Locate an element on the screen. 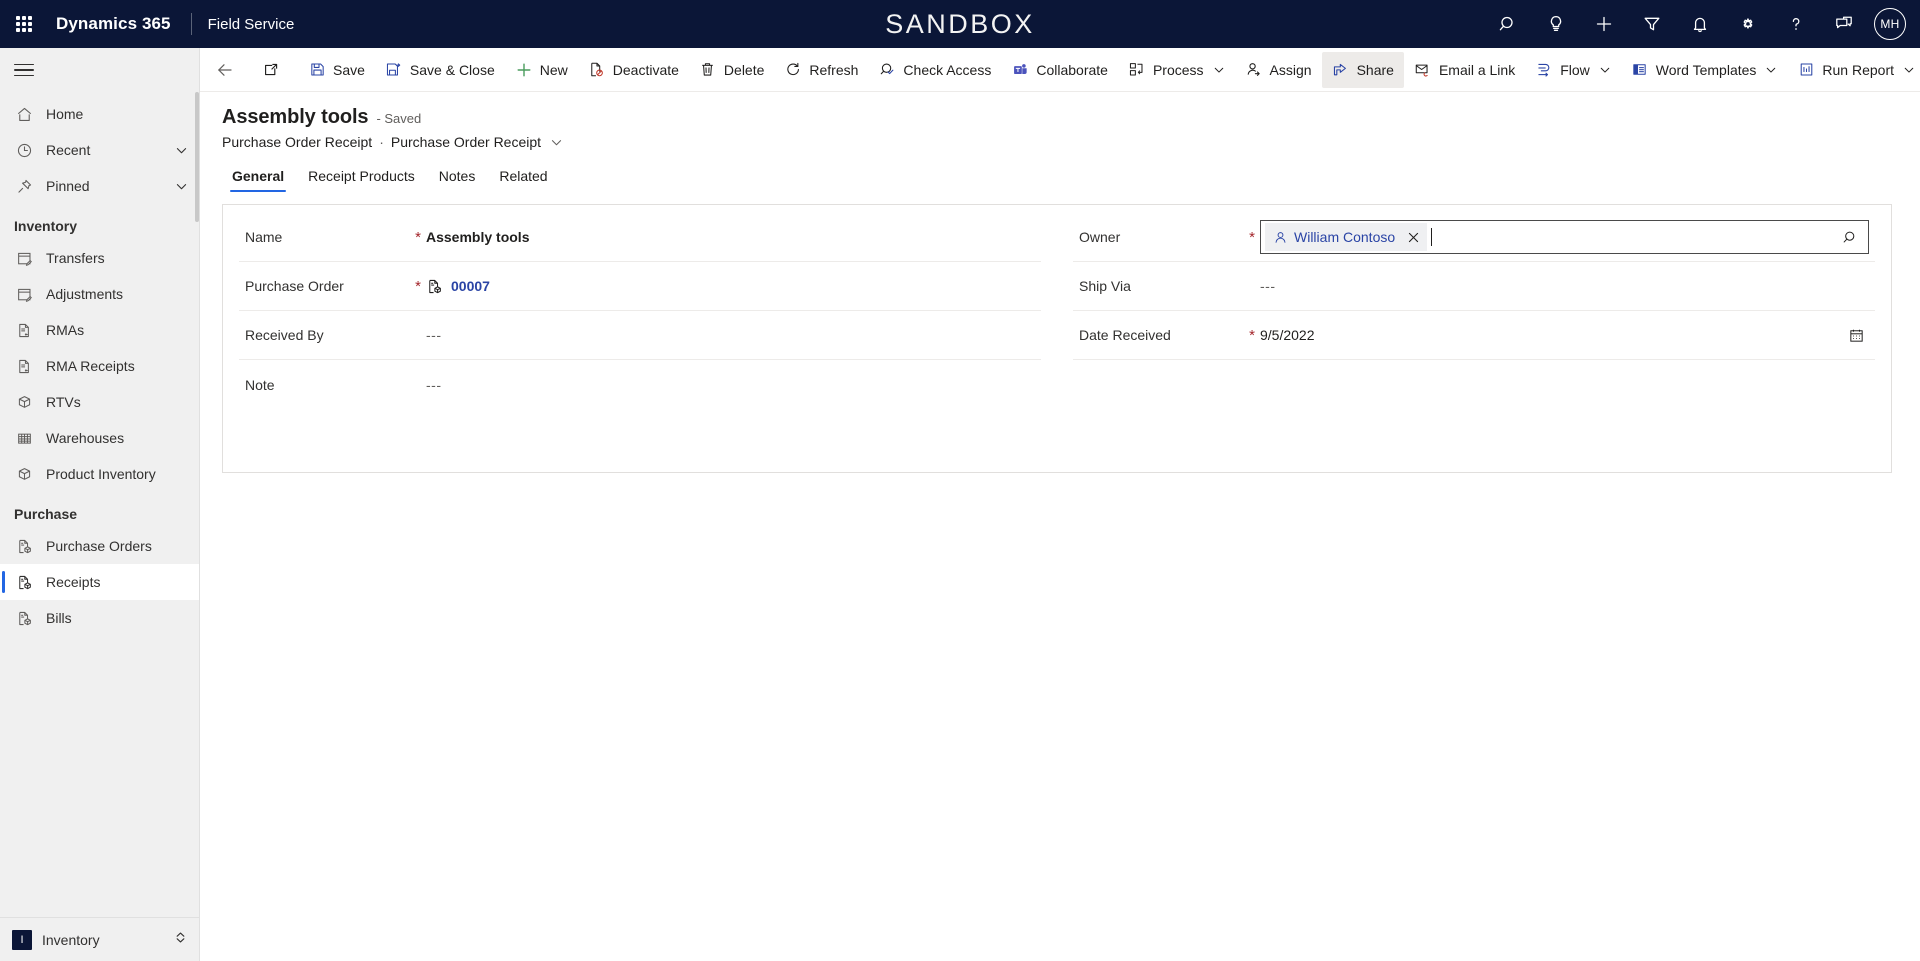  sidebar-group-inventory: Inventory is located at coordinates (46, 226).